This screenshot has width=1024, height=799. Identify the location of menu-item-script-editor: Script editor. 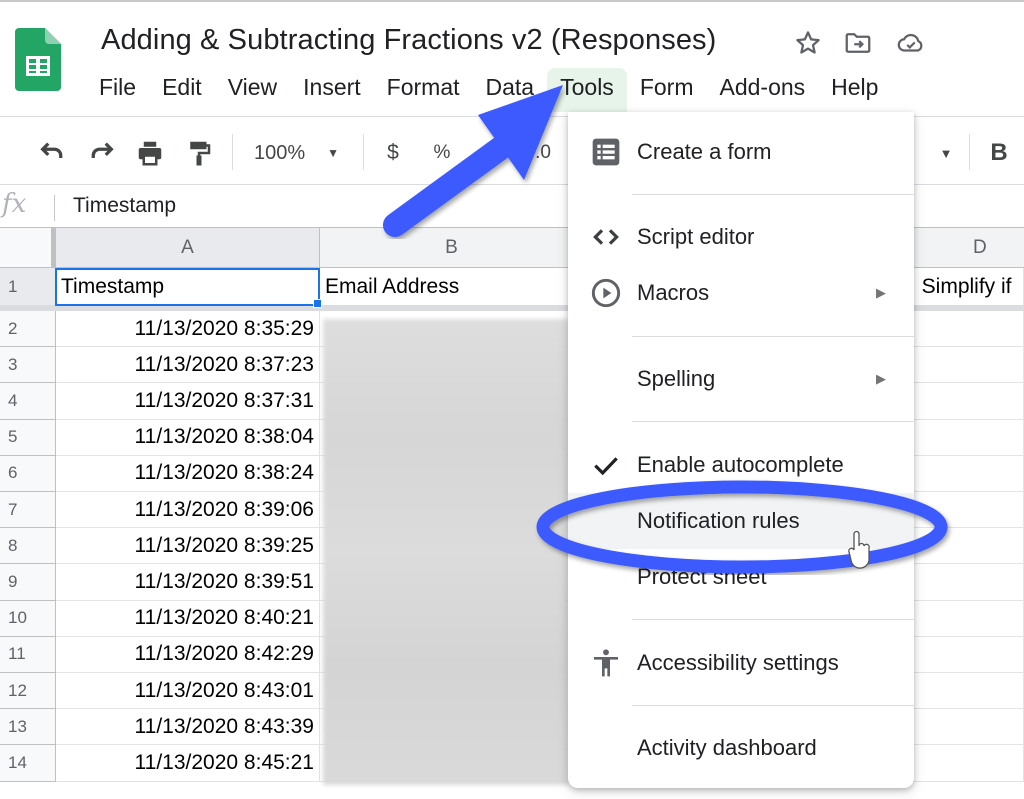
(741, 237).